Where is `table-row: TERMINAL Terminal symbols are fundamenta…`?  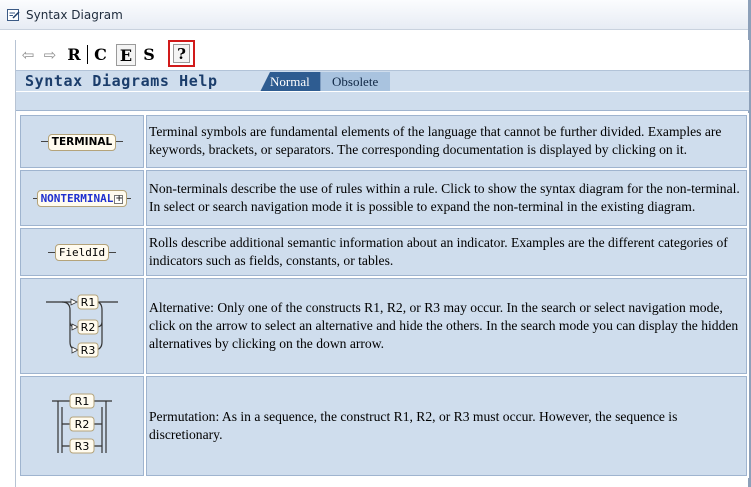
table-row: TERMINAL Terminal symbols are fundamenta… is located at coordinates (383, 141).